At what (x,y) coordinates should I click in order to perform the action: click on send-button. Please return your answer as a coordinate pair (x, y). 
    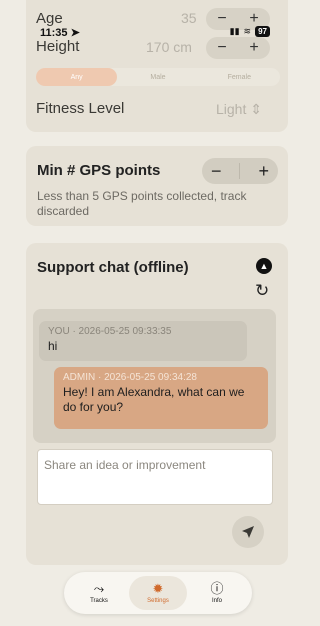
    Looking at the image, I should click on (248, 532).